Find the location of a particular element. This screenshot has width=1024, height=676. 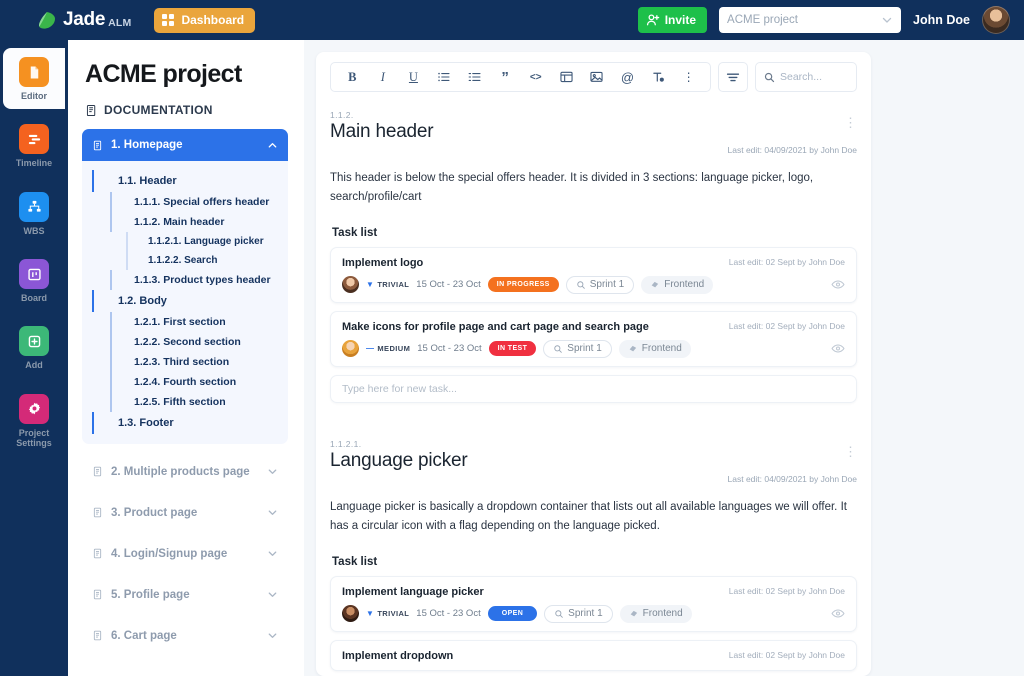

sidebar-item-editor: Editor is located at coordinates (34, 79).